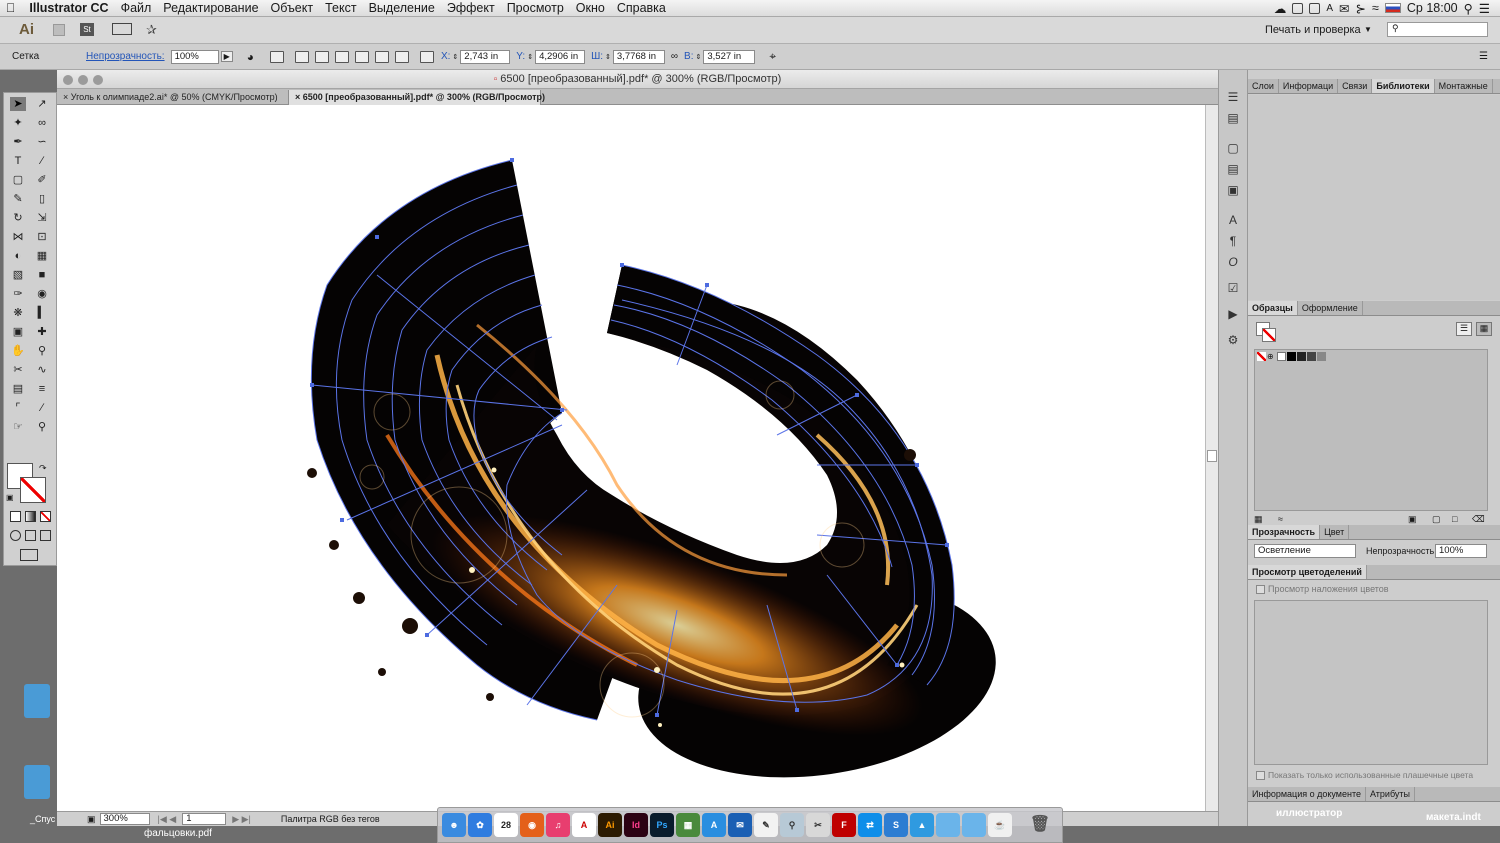 Image resolution: width=1500 pixels, height=843 pixels. I want to click on column-graph-tool-icon: ▍, so click(42, 313).